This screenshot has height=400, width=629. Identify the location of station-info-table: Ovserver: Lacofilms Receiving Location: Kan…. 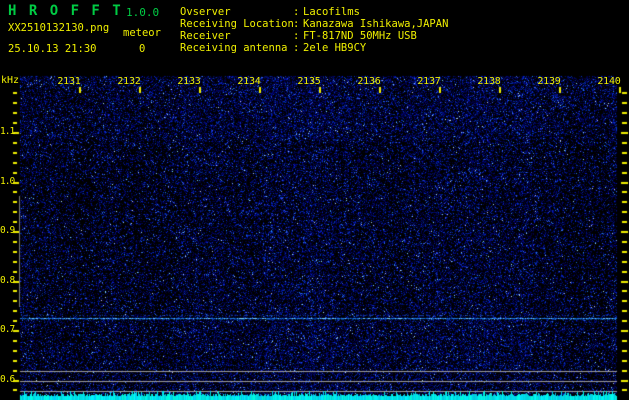
(400, 31).